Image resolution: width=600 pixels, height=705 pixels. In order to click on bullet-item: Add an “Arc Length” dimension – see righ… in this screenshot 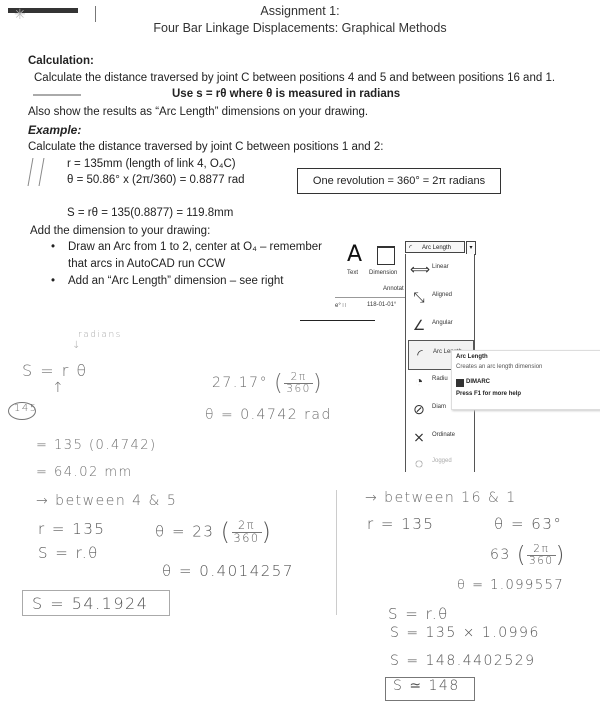, I will do `click(167, 281)`.